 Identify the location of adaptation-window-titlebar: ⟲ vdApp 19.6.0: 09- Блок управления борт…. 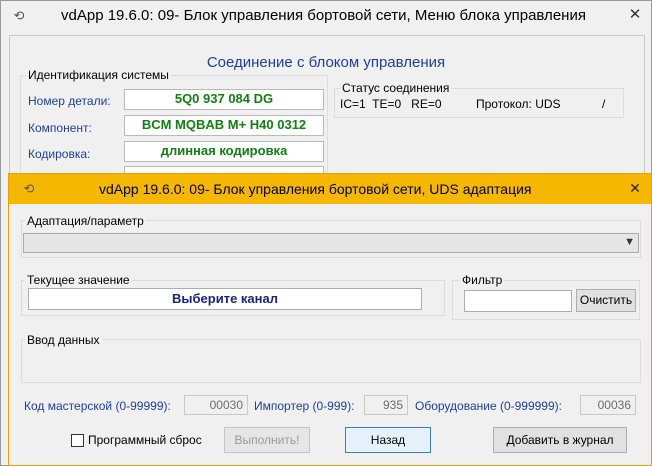
(330, 189).